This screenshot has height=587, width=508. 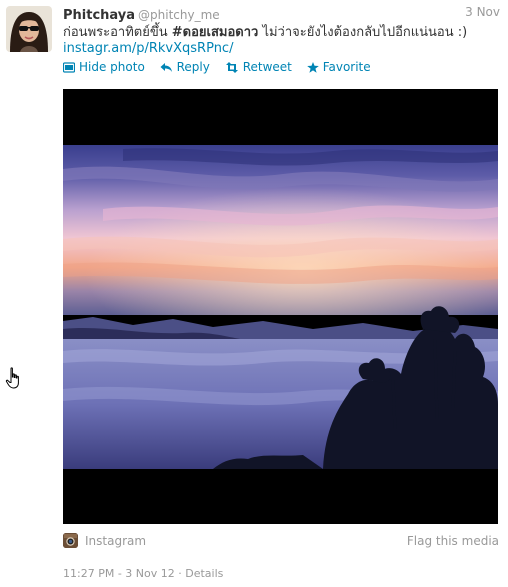 I want to click on details-link: Details, so click(x=204, y=573).